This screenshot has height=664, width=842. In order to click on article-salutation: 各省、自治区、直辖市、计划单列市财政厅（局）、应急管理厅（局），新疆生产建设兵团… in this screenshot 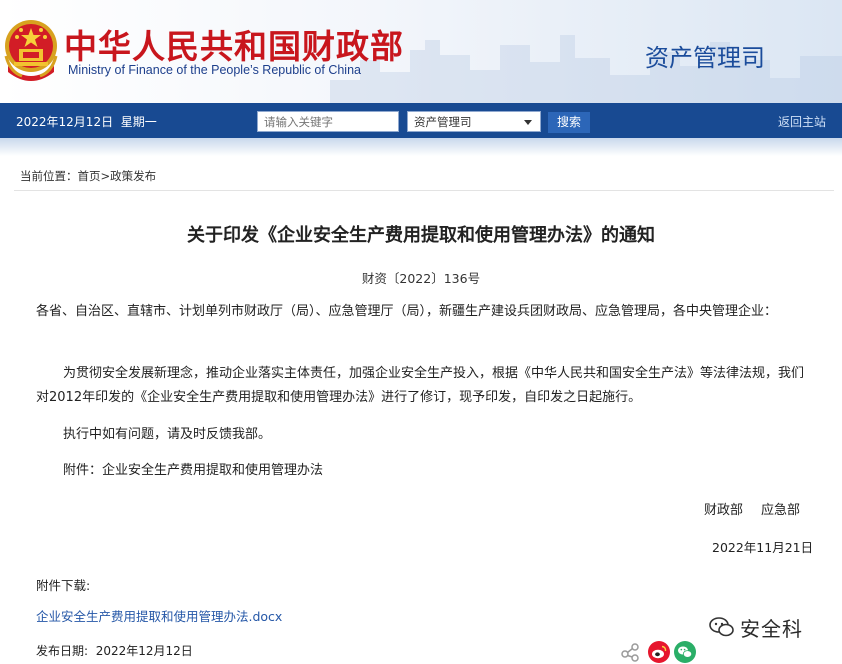, I will do `click(407, 311)`.